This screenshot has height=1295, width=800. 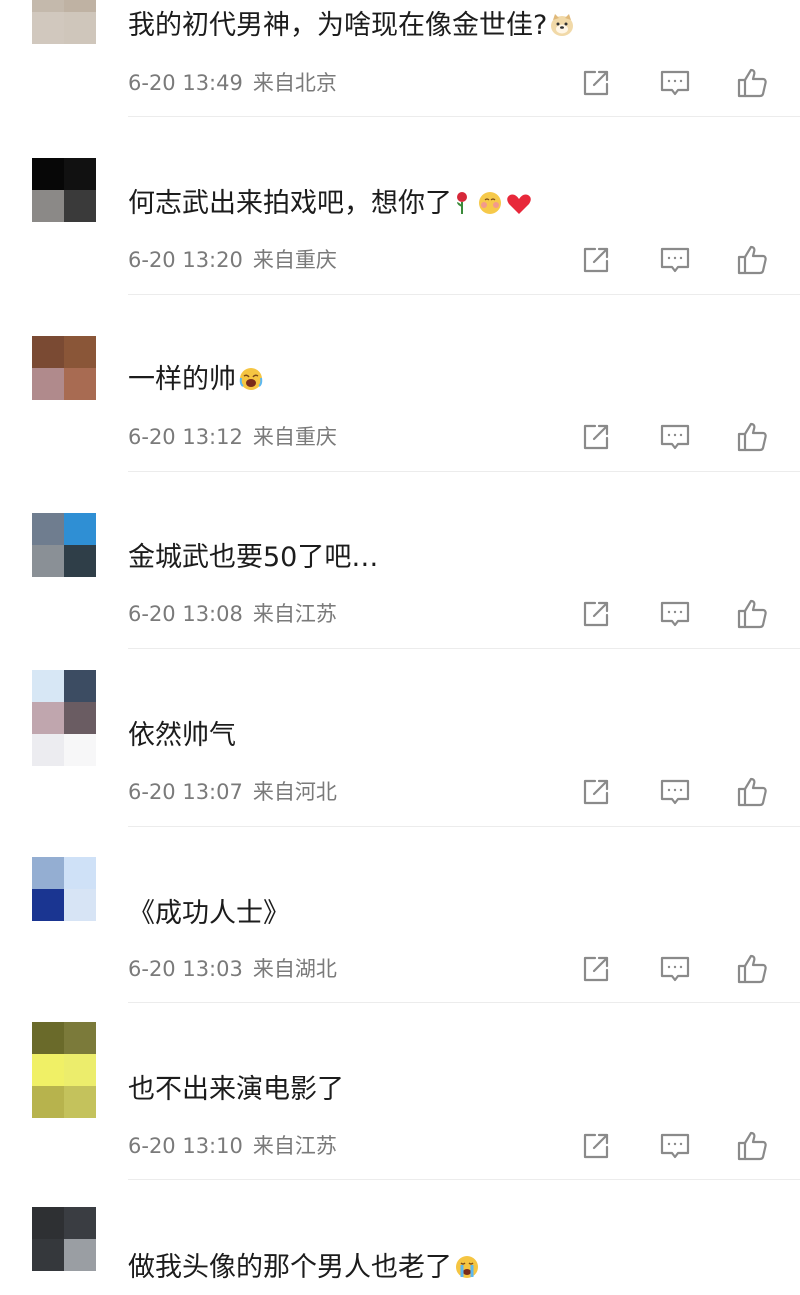 I want to click on comment-text-content: 依然帅气, so click(x=182, y=735).